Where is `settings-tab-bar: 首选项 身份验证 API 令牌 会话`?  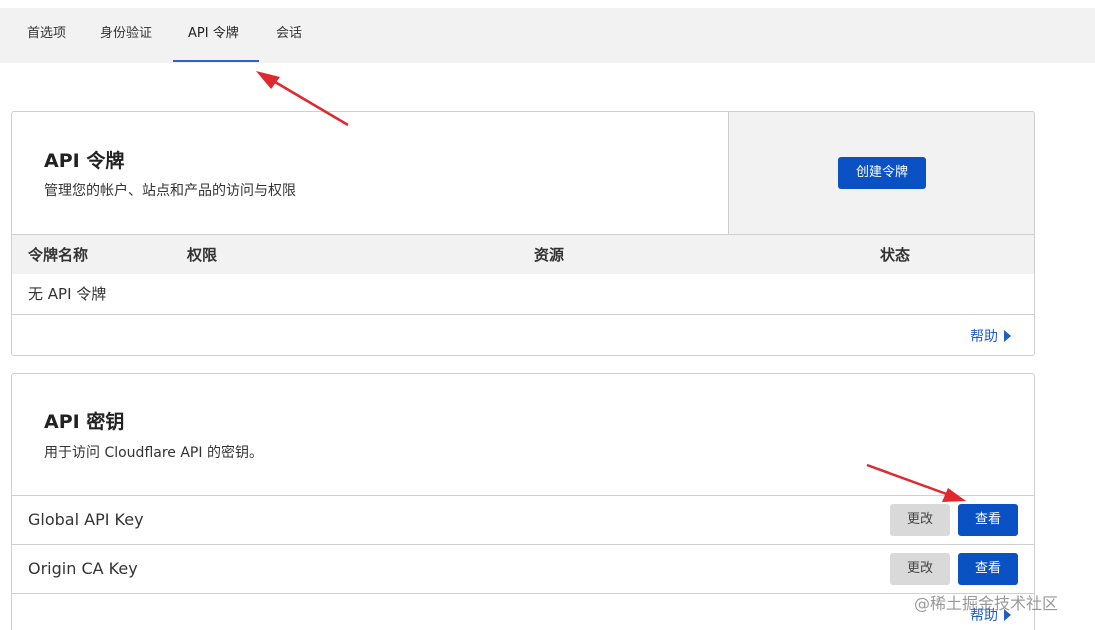 settings-tab-bar: 首选项 身份验证 API 令牌 会话 is located at coordinates (547, 35).